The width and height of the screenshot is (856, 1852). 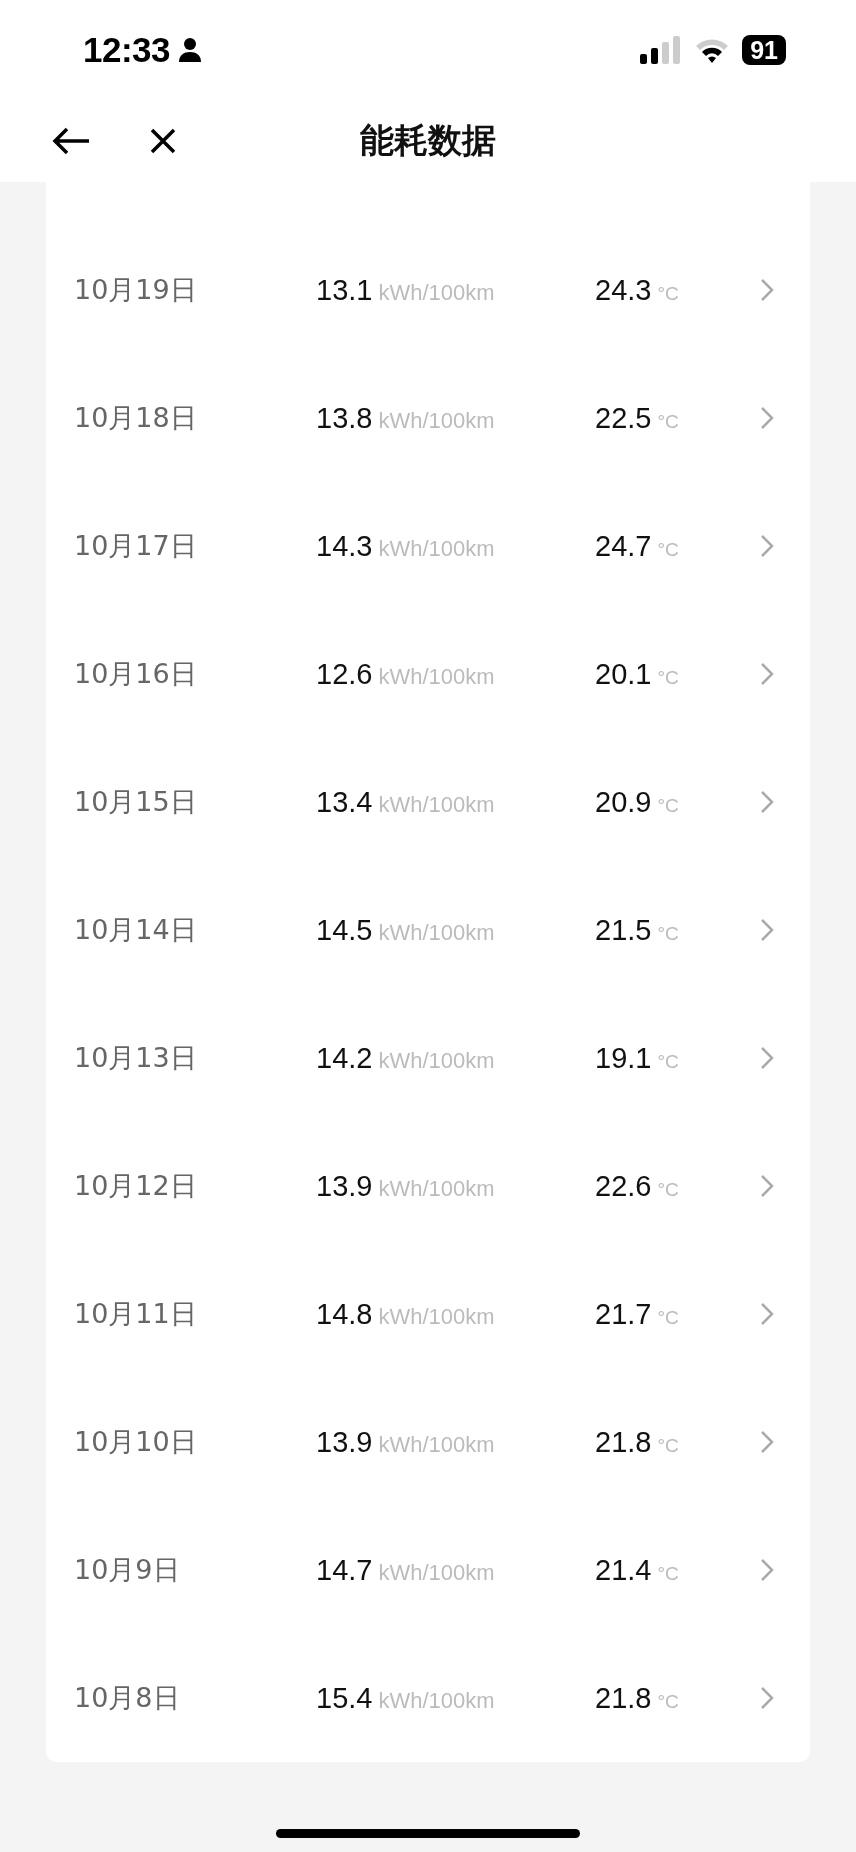 I want to click on battery-level: 91, so click(x=764, y=50).